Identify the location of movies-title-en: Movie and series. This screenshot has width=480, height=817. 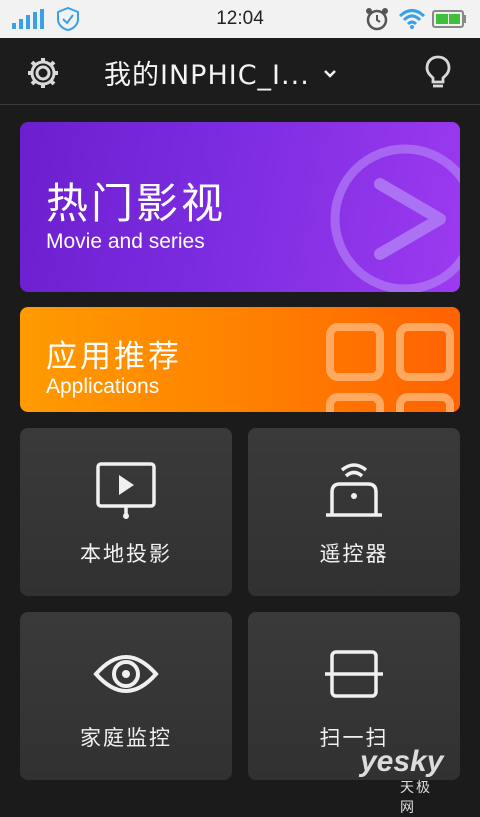
(125, 241).